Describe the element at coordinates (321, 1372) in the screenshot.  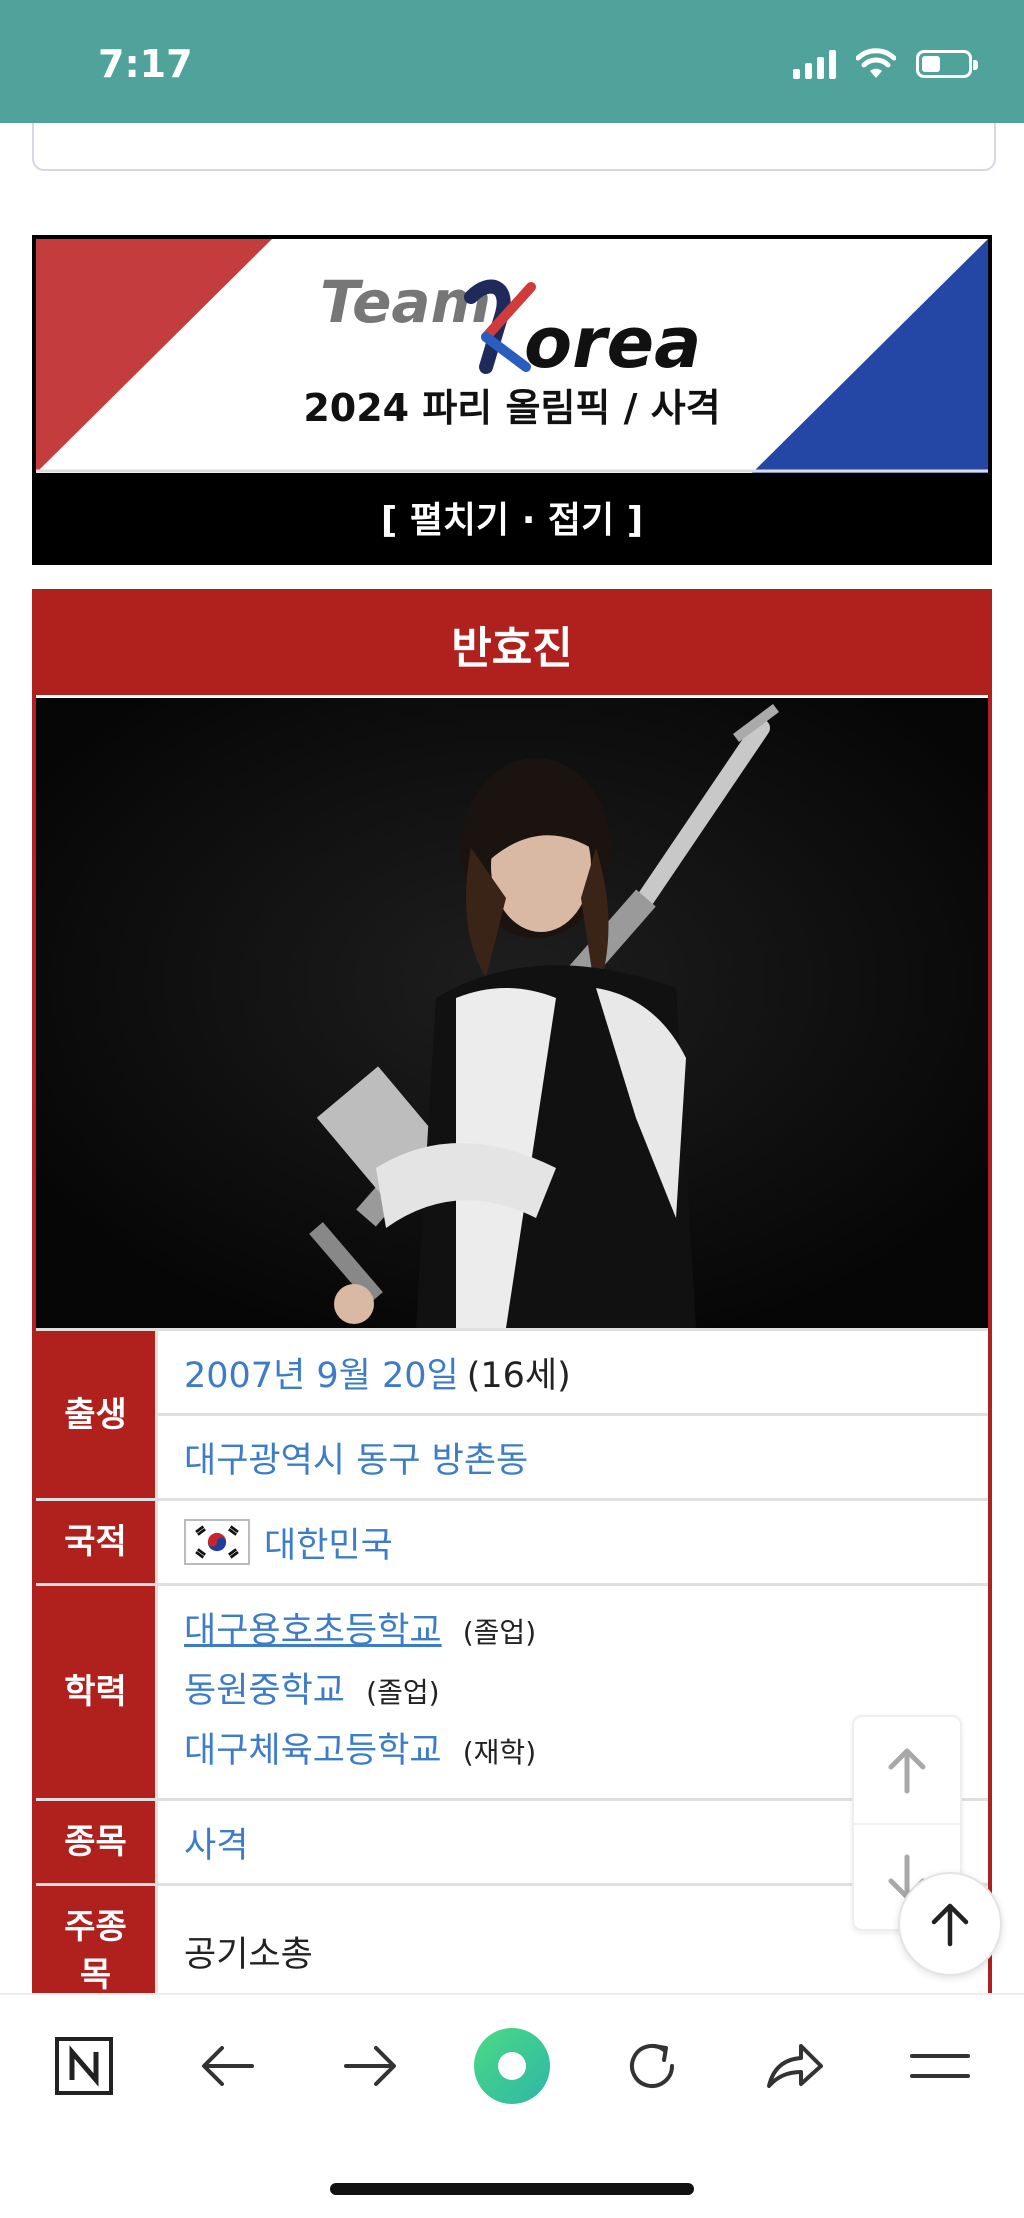
I see `birth-date-link: 2007년 9월 20일` at that location.